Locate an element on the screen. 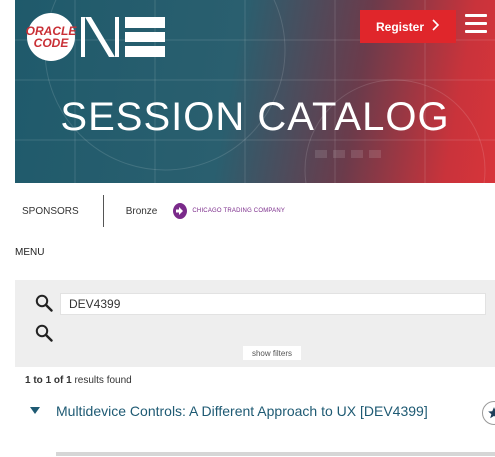 This screenshot has width=495, height=457. sponsors-divider is located at coordinates (103, 211).